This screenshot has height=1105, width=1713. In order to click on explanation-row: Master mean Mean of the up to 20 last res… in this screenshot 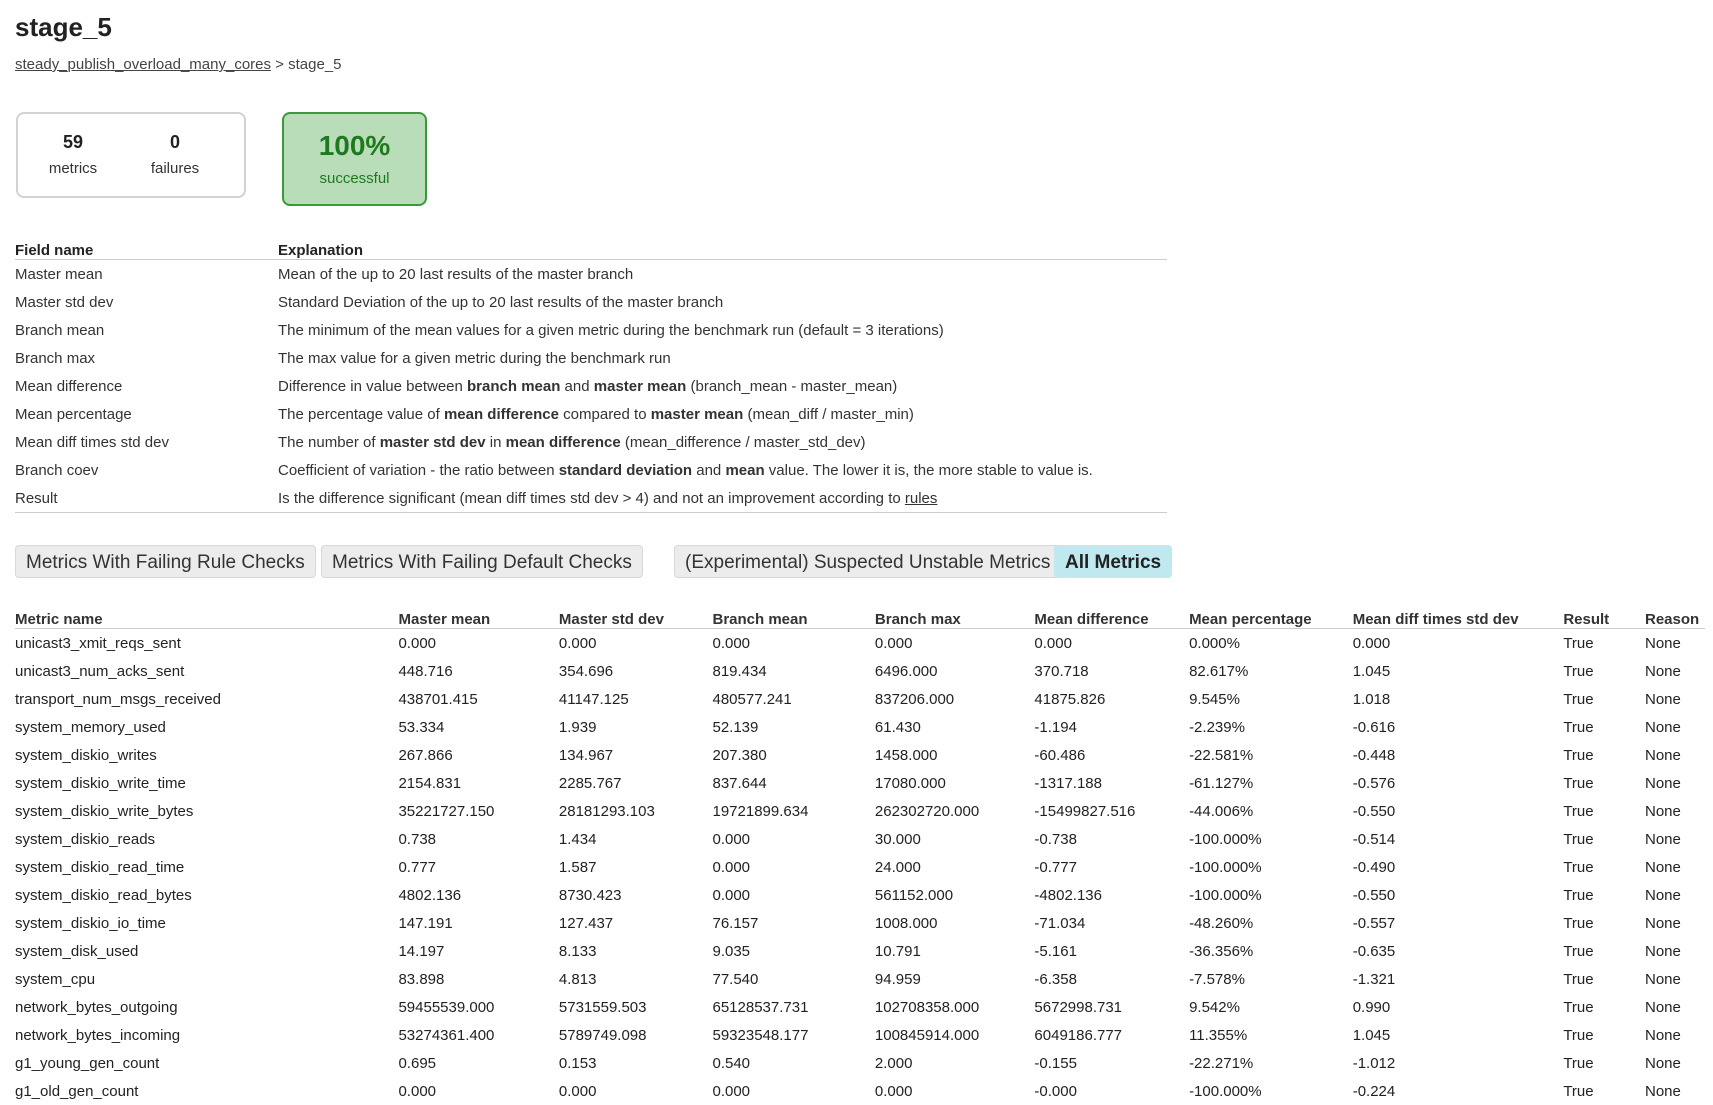, I will do `click(591, 274)`.